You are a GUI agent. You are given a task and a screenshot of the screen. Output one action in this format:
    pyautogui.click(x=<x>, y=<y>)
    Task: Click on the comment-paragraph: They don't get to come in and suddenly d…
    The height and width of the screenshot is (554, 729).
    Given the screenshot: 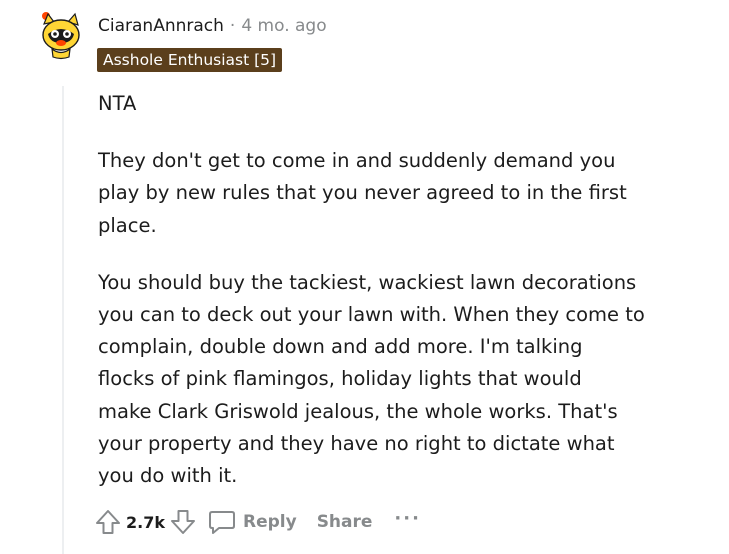 What is the action you would take?
    pyautogui.click(x=398, y=193)
    